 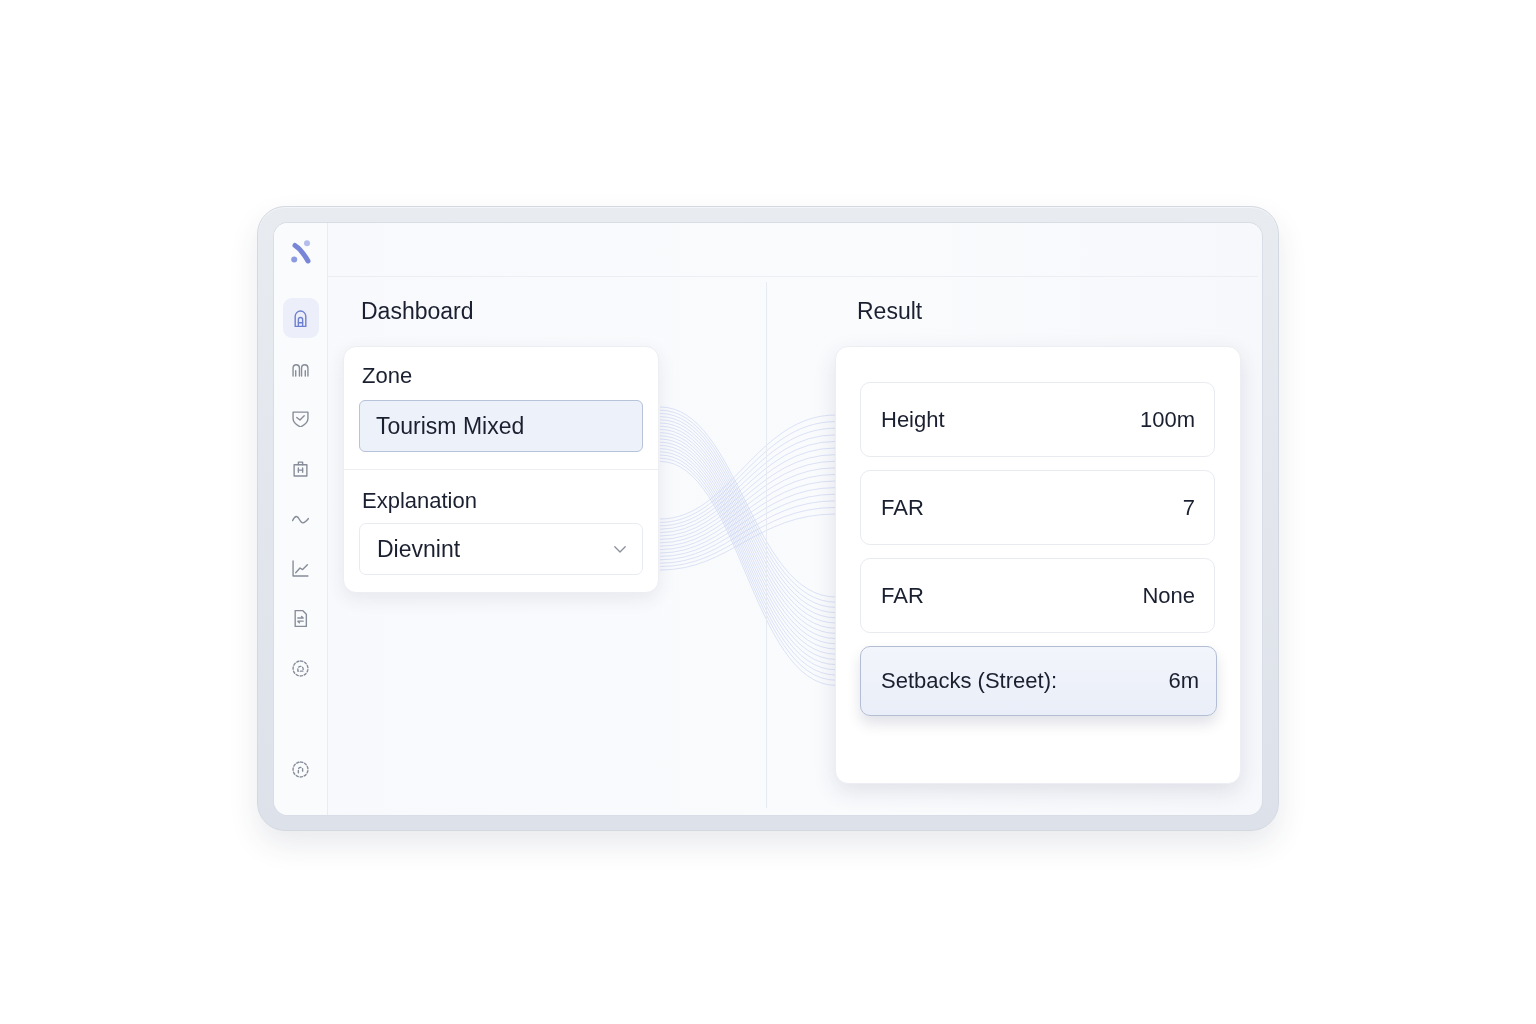 I want to click on result-value: 7, so click(x=1188, y=507).